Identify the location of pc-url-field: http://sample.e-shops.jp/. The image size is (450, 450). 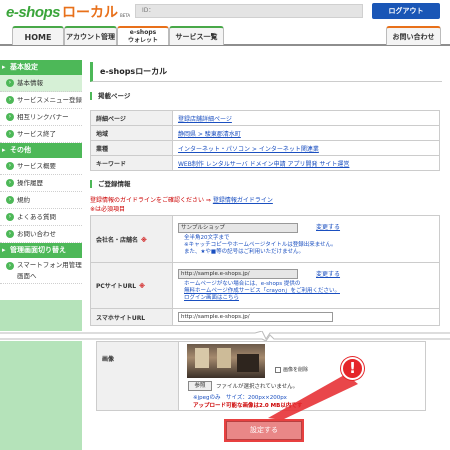
(238, 274).